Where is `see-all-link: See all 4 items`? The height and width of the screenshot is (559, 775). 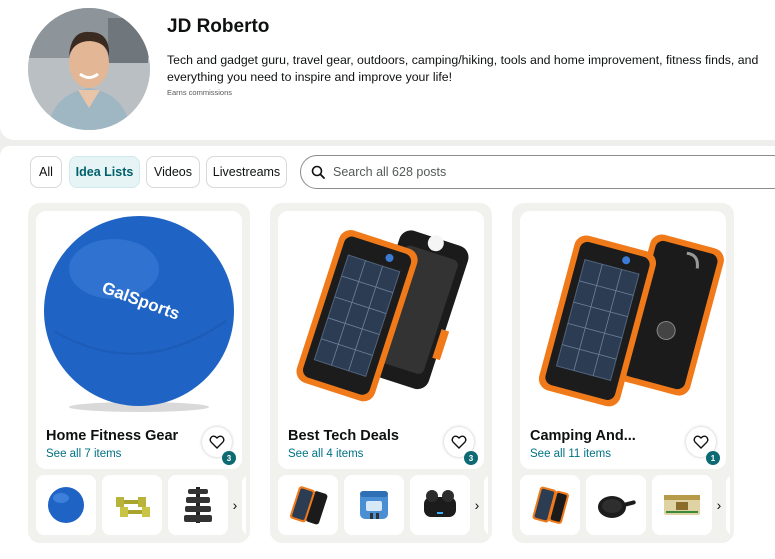 see-all-link: See all 4 items is located at coordinates (325, 454).